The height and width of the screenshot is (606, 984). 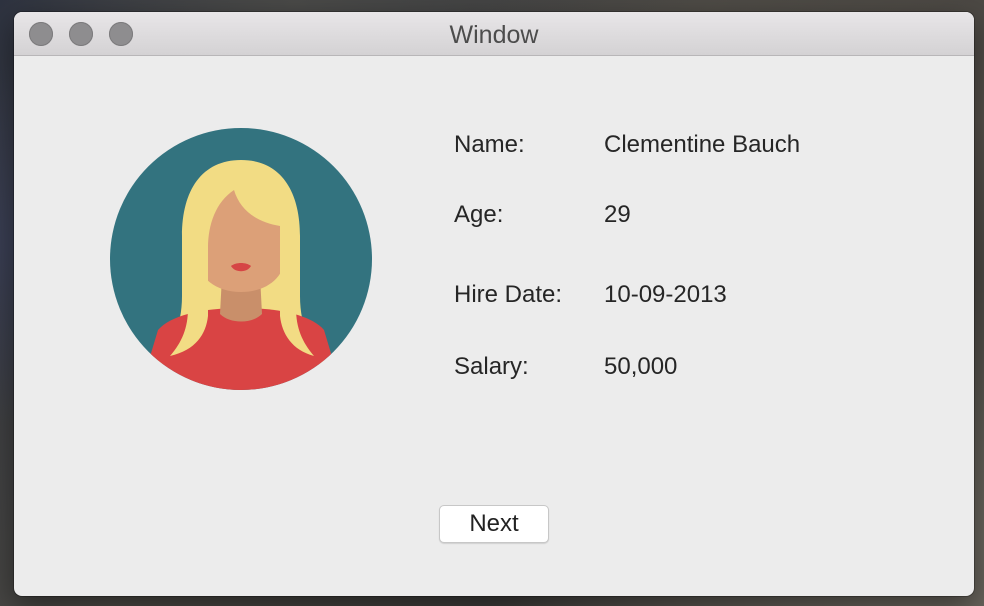 What do you see at coordinates (489, 144) in the screenshot?
I see `name-label: Name:` at bounding box center [489, 144].